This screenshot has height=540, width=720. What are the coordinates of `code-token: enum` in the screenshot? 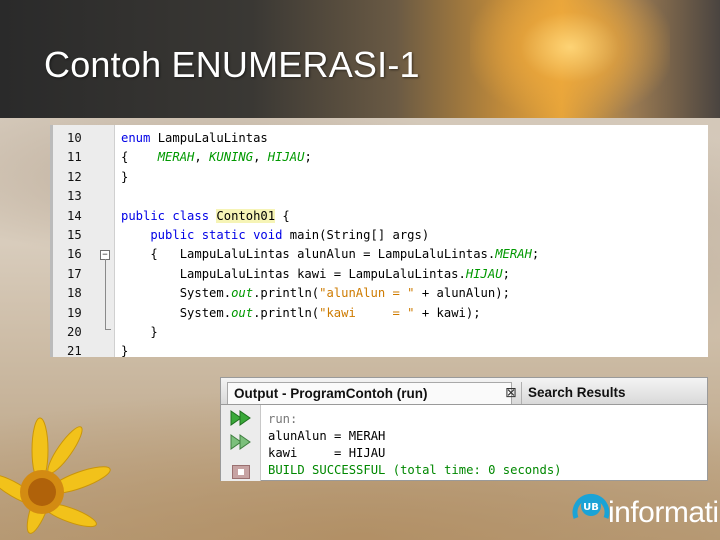 It's located at (139, 138).